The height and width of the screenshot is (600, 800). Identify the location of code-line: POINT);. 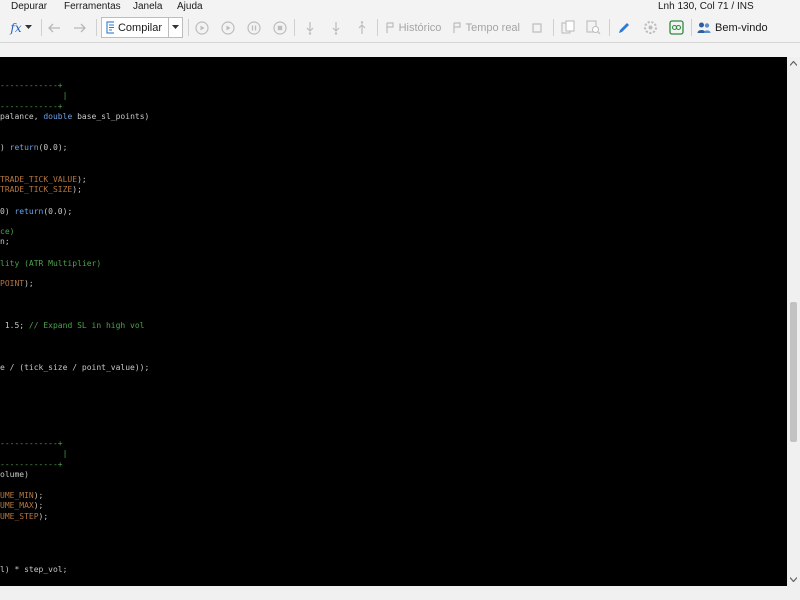
(17, 284).